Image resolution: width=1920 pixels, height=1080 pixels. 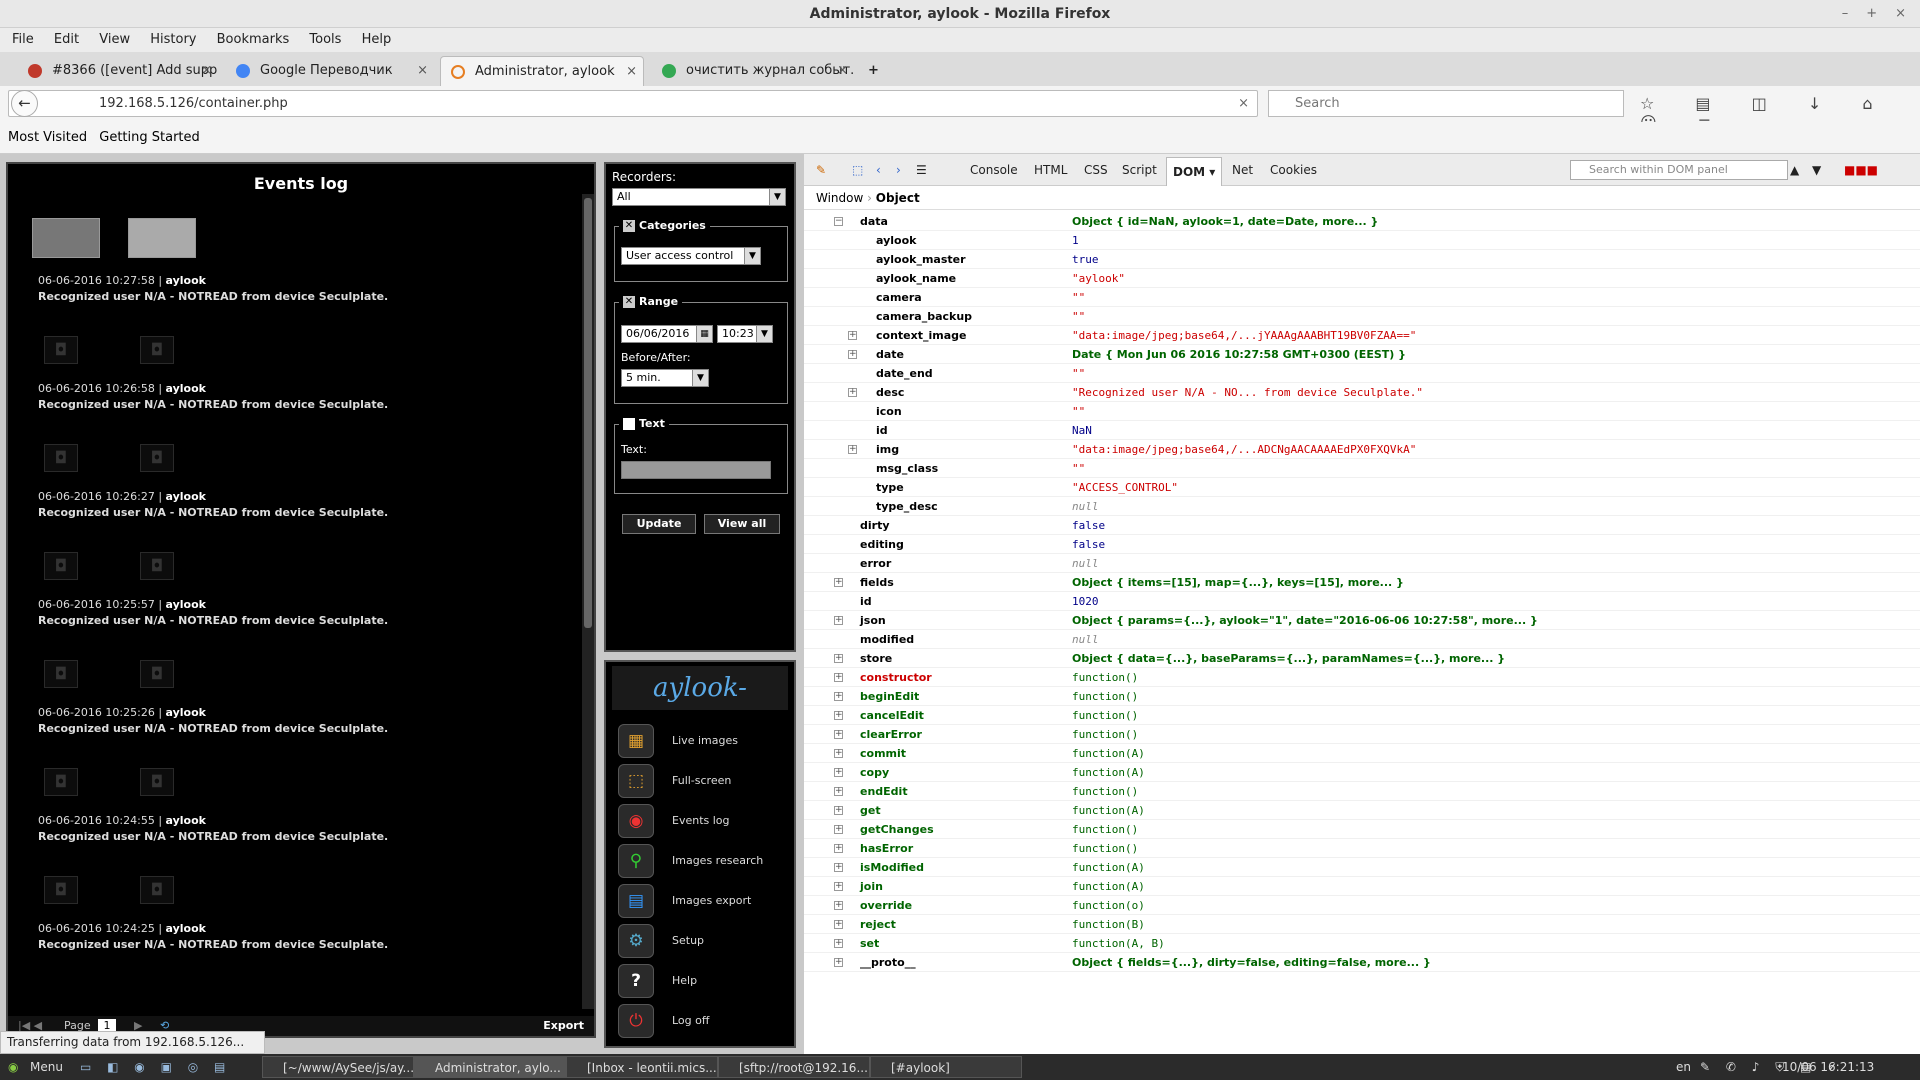 I want to click on menu-history: History, so click(x=173, y=39).